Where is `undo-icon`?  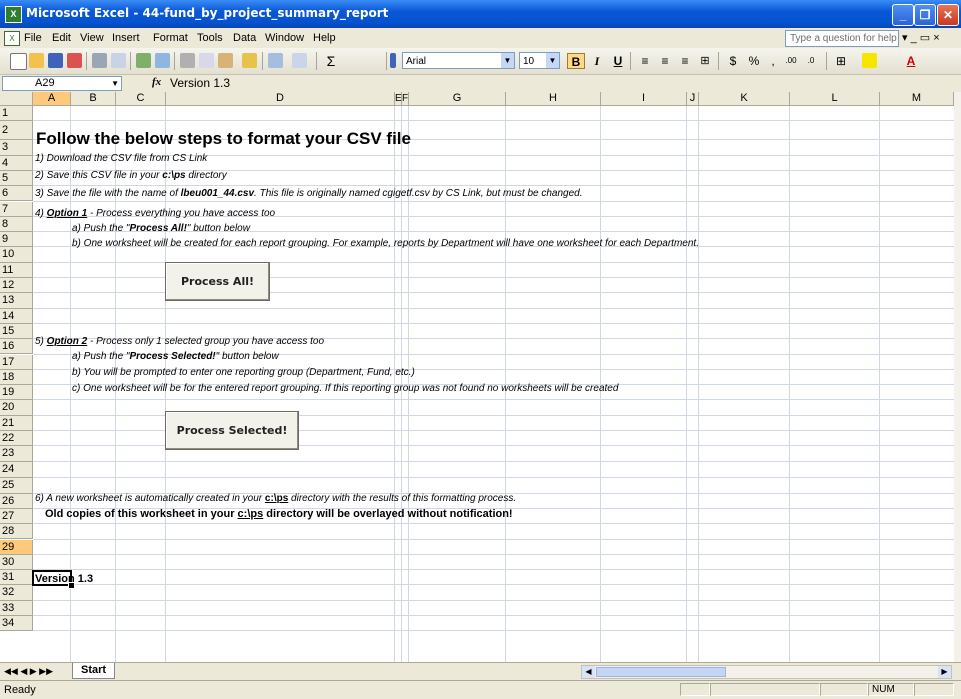 undo-icon is located at coordinates (275, 60).